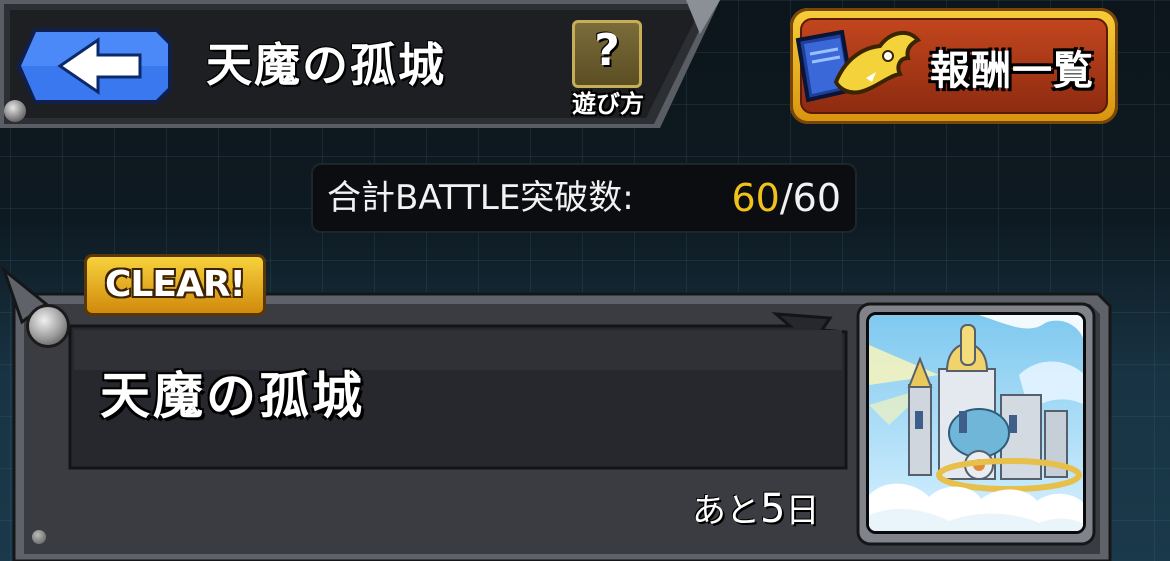 The image size is (1170, 561). I want to click on castle-in-clouds-icon, so click(976, 423).